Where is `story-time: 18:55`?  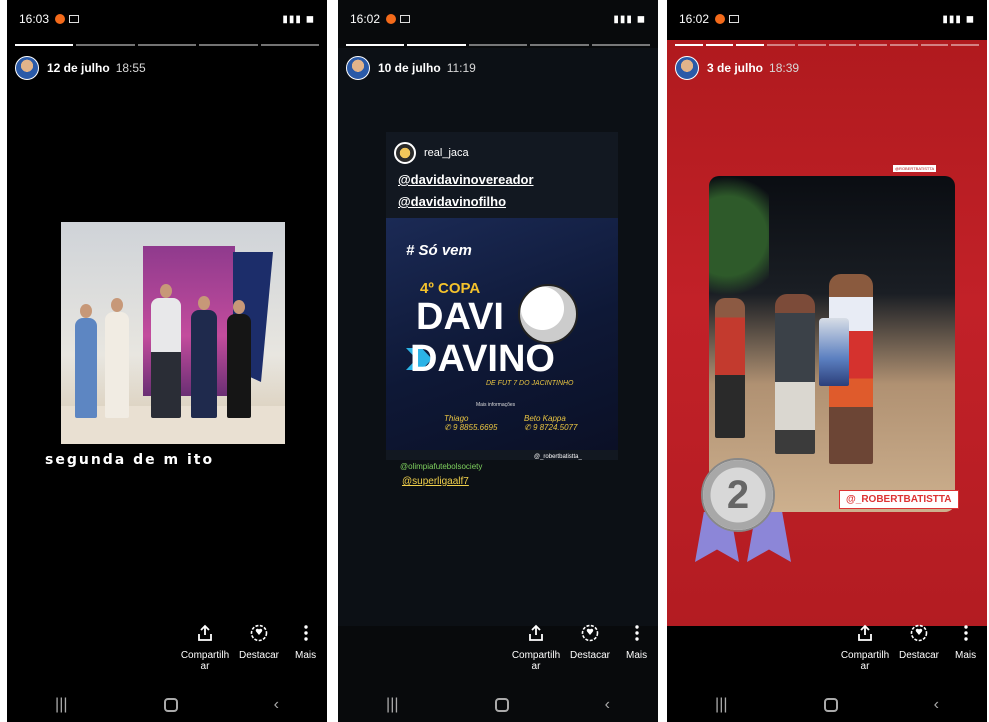 story-time: 18:55 is located at coordinates (130, 68).